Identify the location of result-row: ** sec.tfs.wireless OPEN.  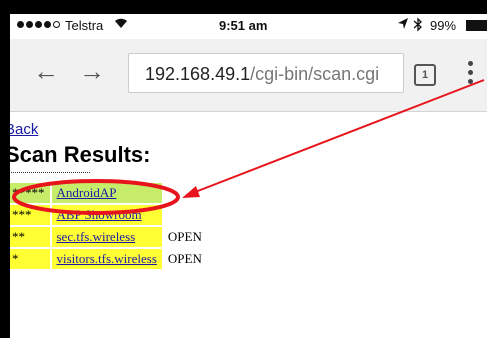
(108, 237).